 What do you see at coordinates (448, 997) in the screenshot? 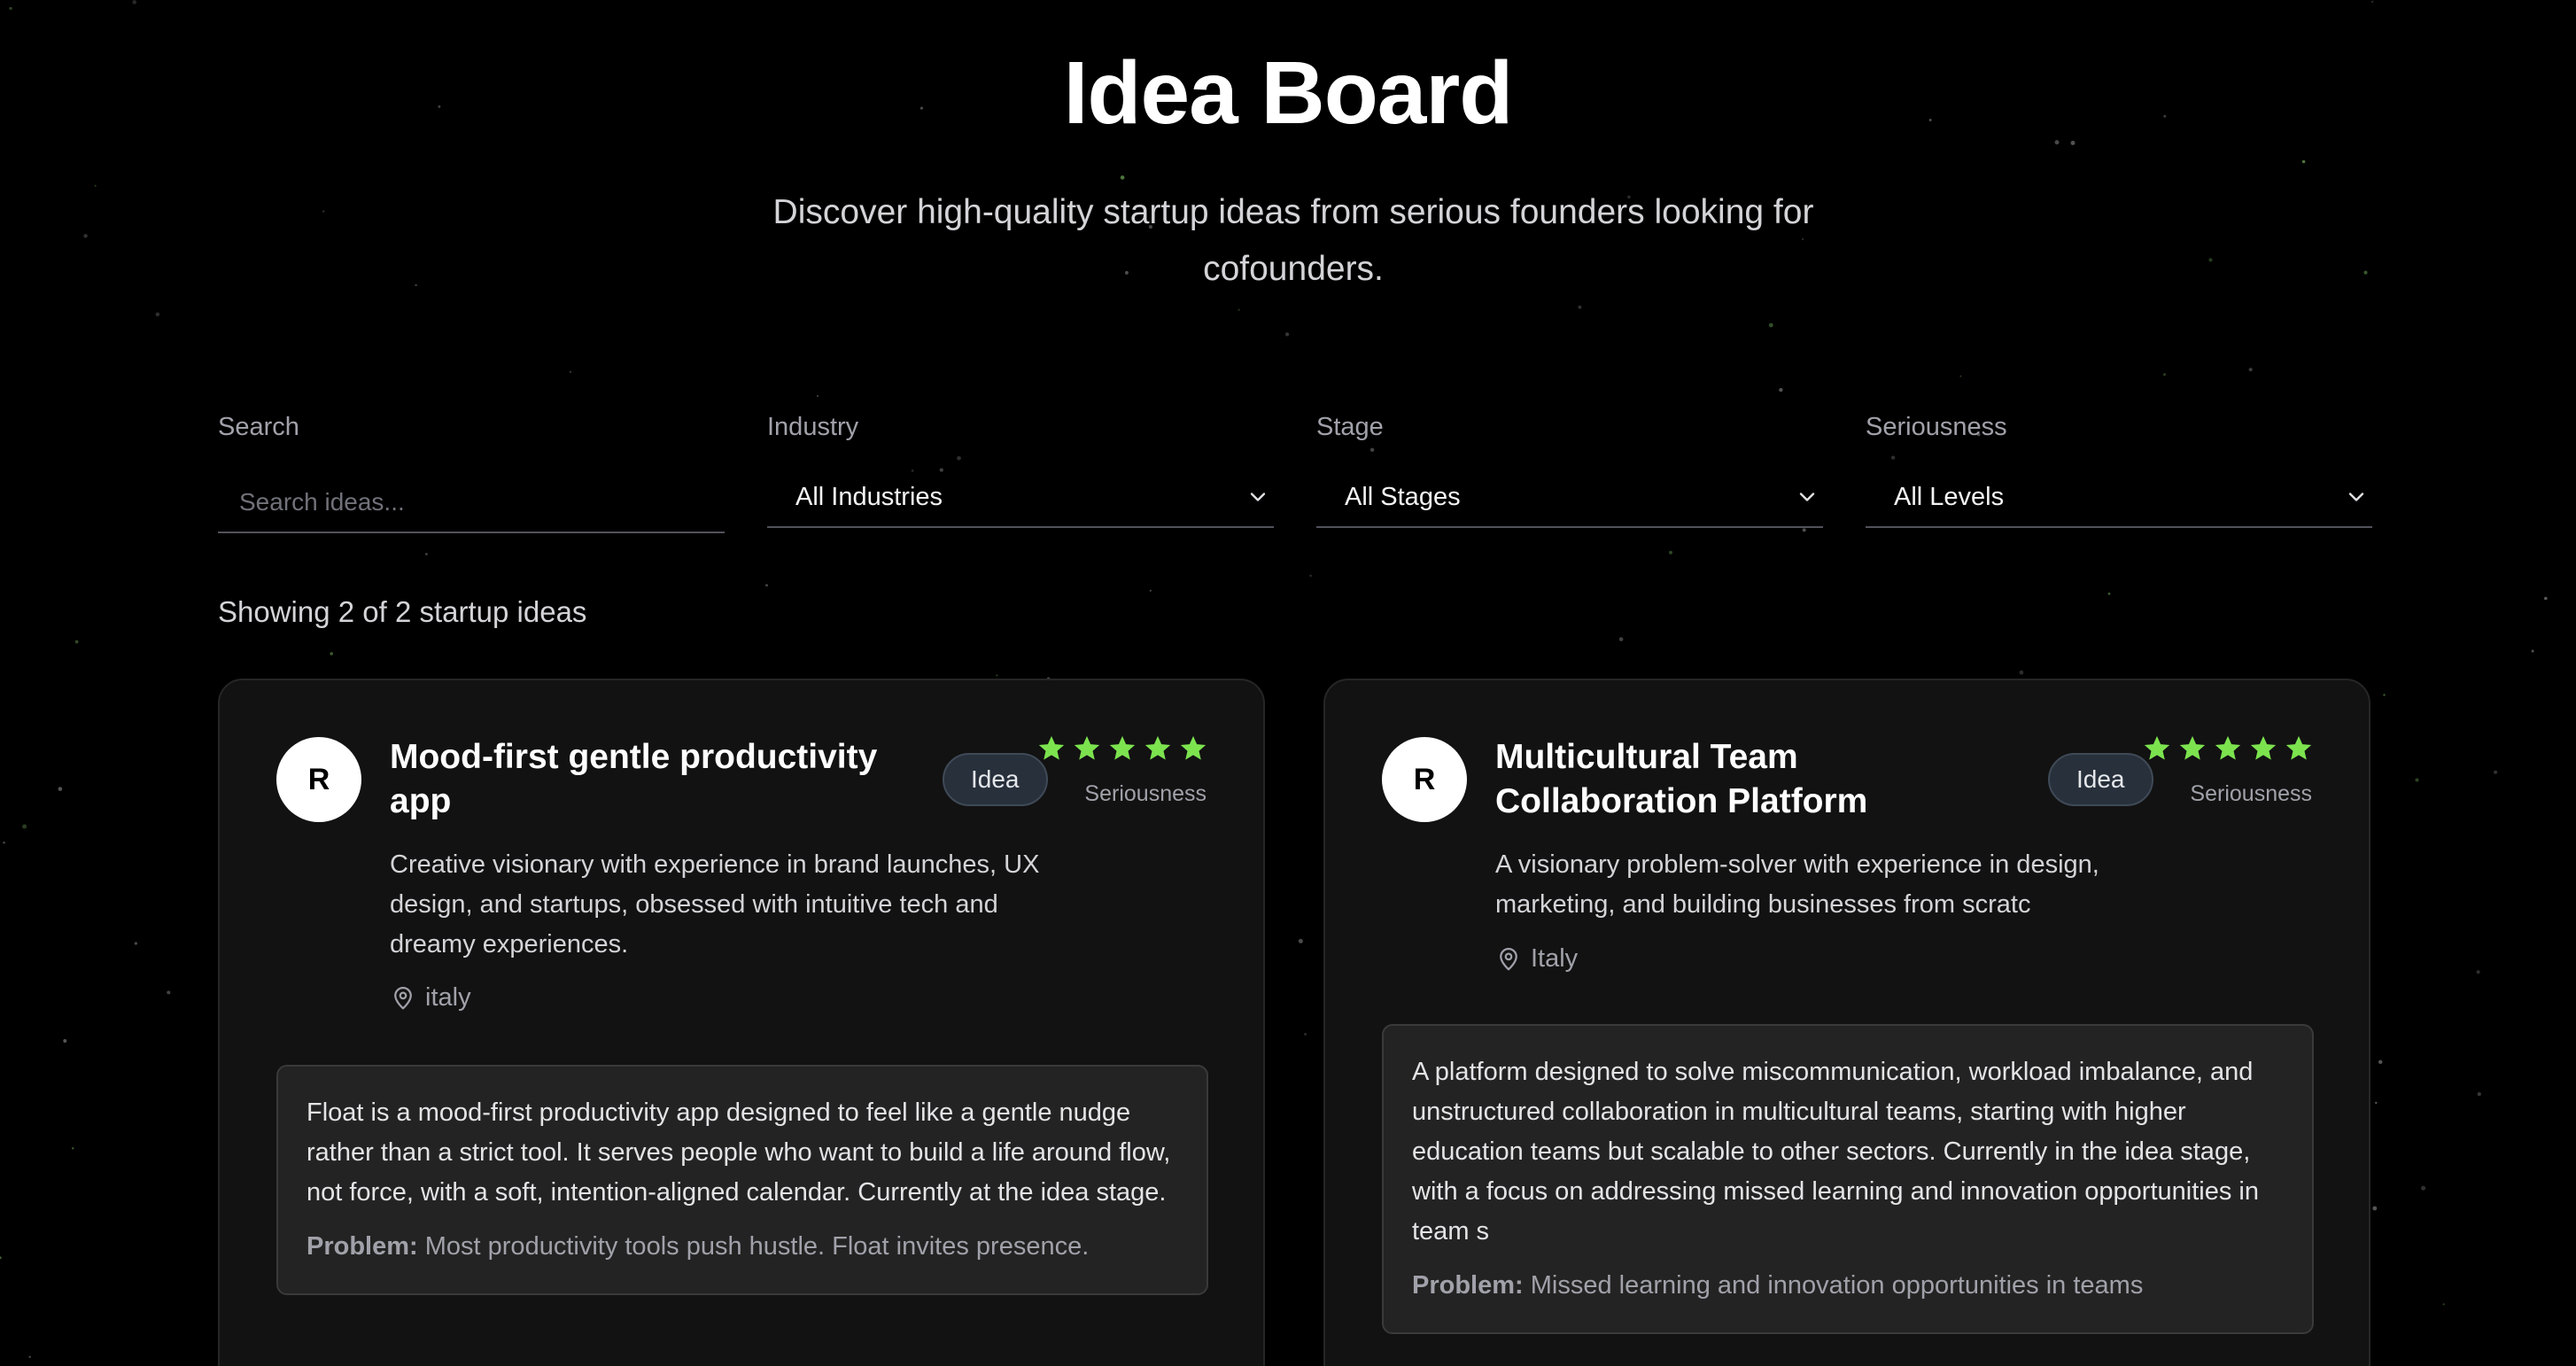
I see `location-text: italy` at bounding box center [448, 997].